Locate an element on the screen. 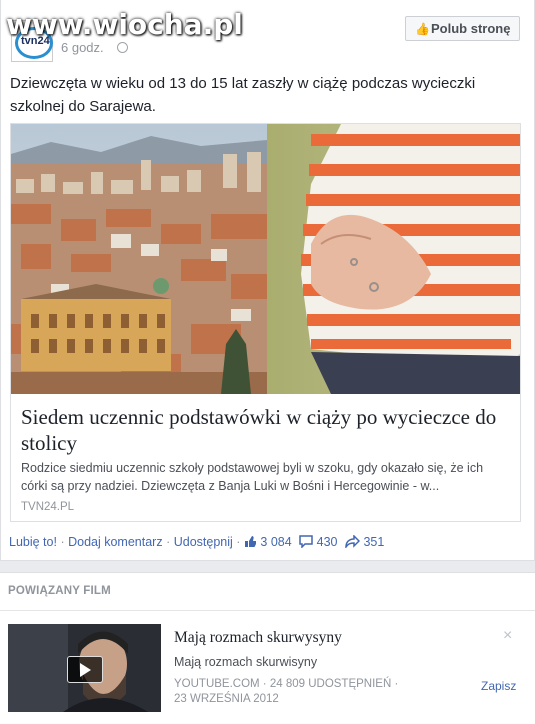 This screenshot has width=535, height=724. share-link: Udostępnij is located at coordinates (203, 542).